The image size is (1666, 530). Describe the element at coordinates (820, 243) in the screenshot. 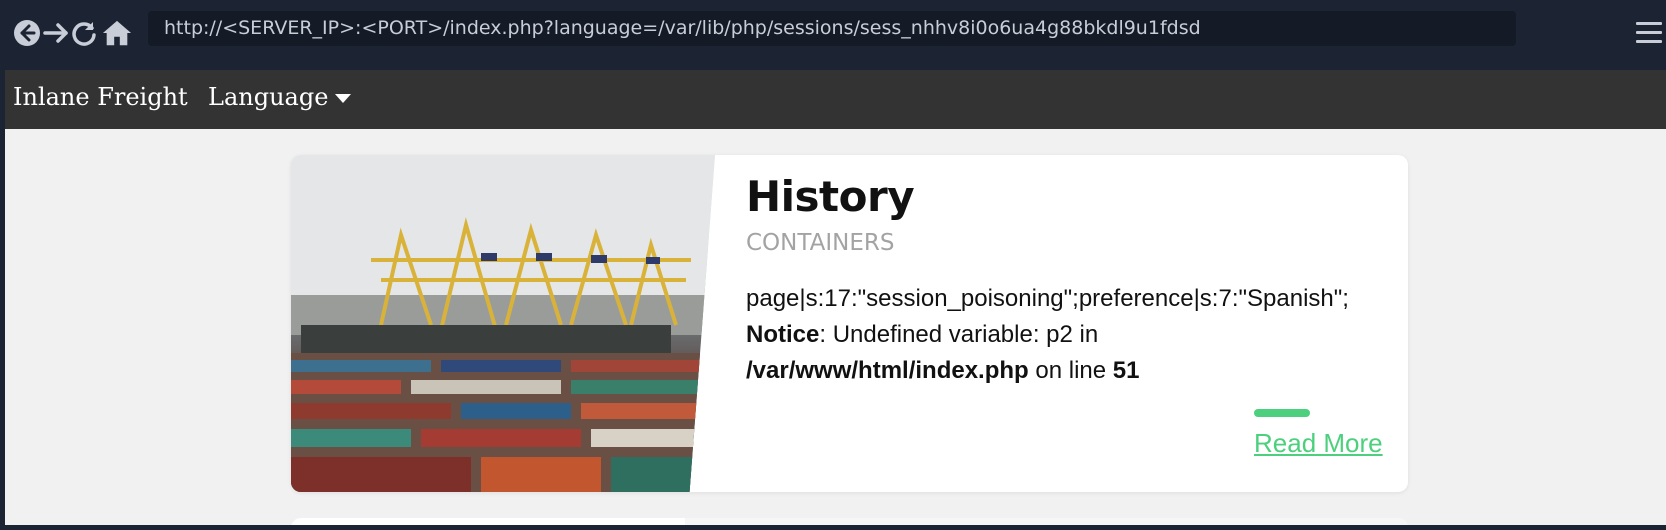

I see `card-subtitle: CONTAINERS` at that location.